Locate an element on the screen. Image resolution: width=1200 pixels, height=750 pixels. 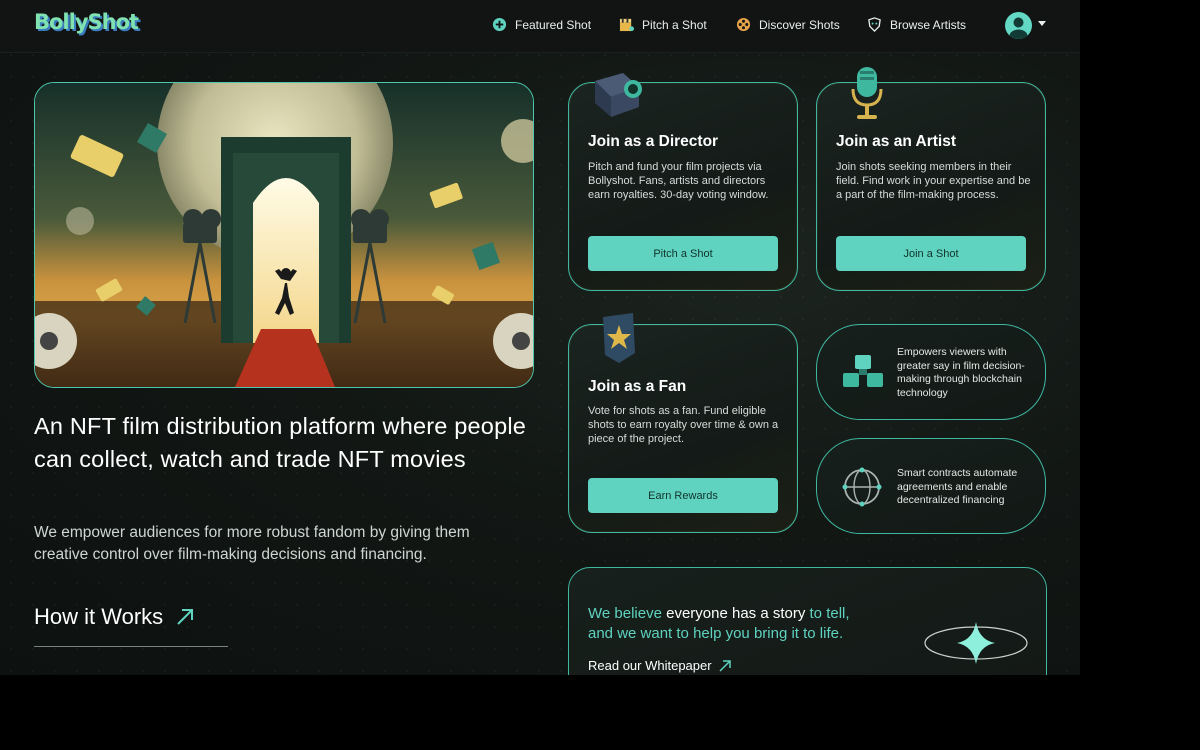
nav-discover-shots: Discover Shots is located at coordinates (788, 24).